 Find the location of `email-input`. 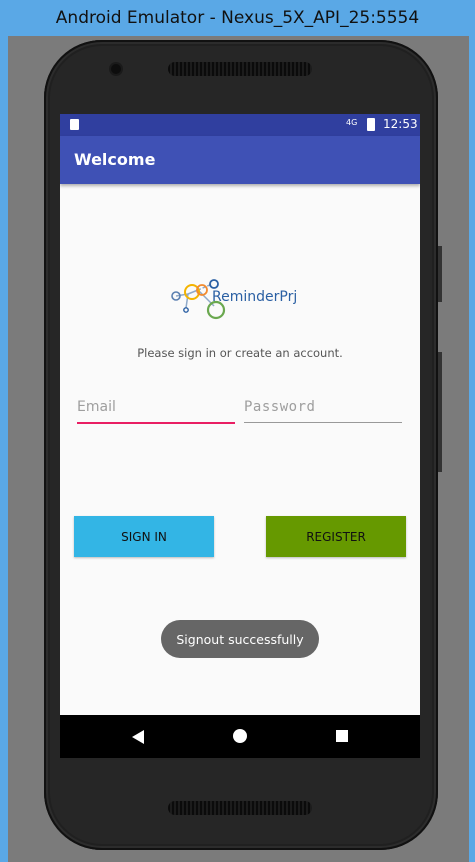

email-input is located at coordinates (156, 407).